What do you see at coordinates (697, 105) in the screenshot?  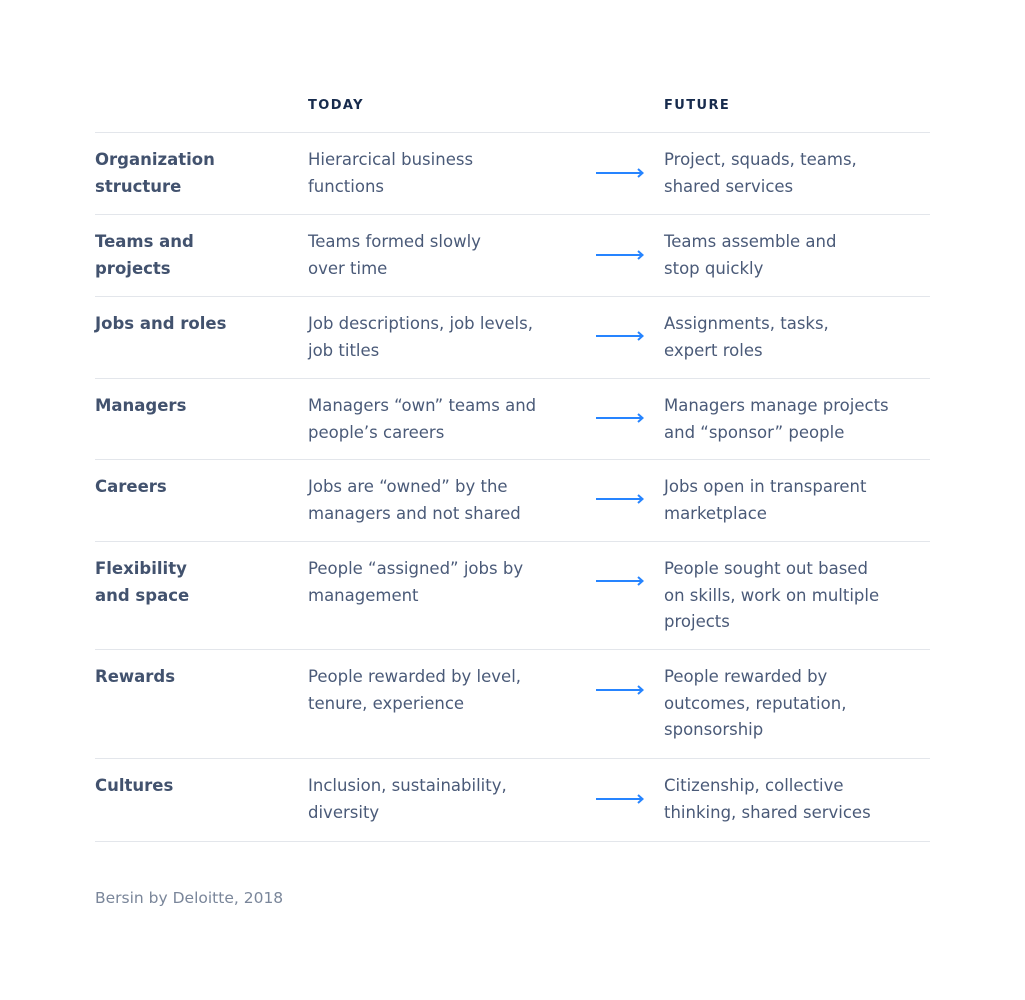 I see `column-header-future: FUTURE` at bounding box center [697, 105].